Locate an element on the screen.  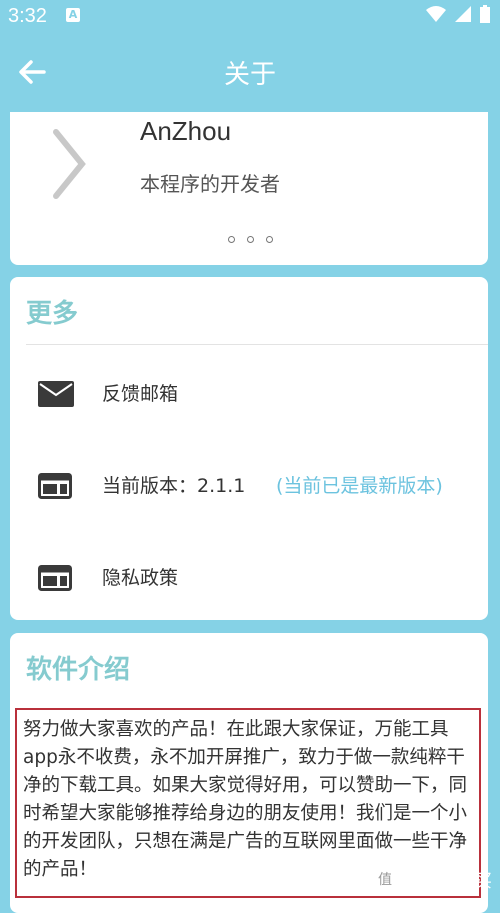
status-icons is located at coordinates (458, 14).